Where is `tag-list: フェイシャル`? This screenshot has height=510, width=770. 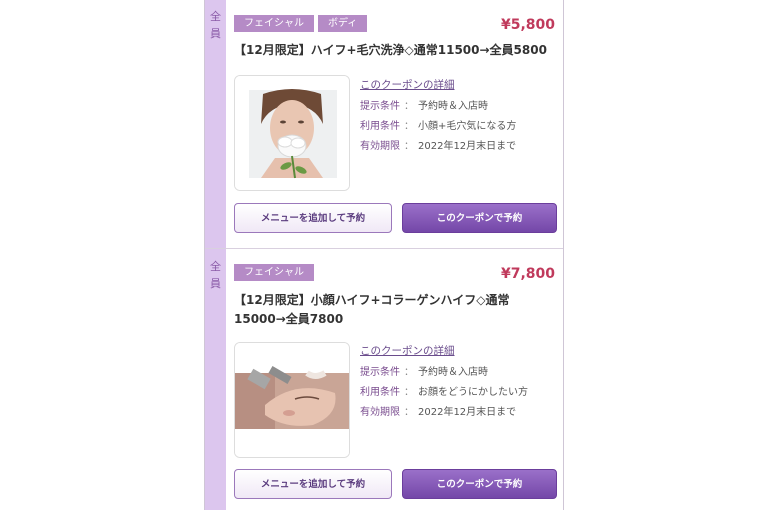
tag-list: フェイシャル is located at coordinates (276, 273).